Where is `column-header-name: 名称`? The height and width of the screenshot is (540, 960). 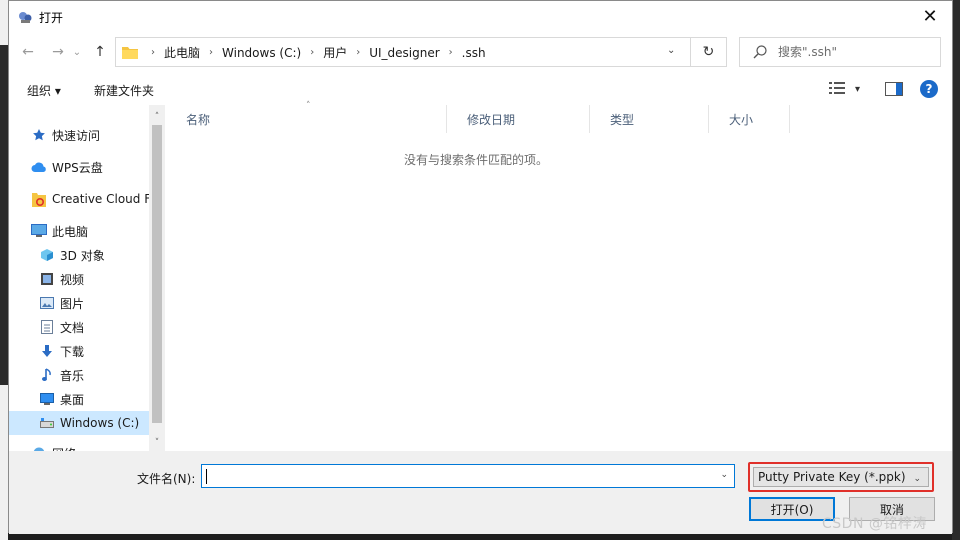
column-header-name: 名称 is located at coordinates (306, 119).